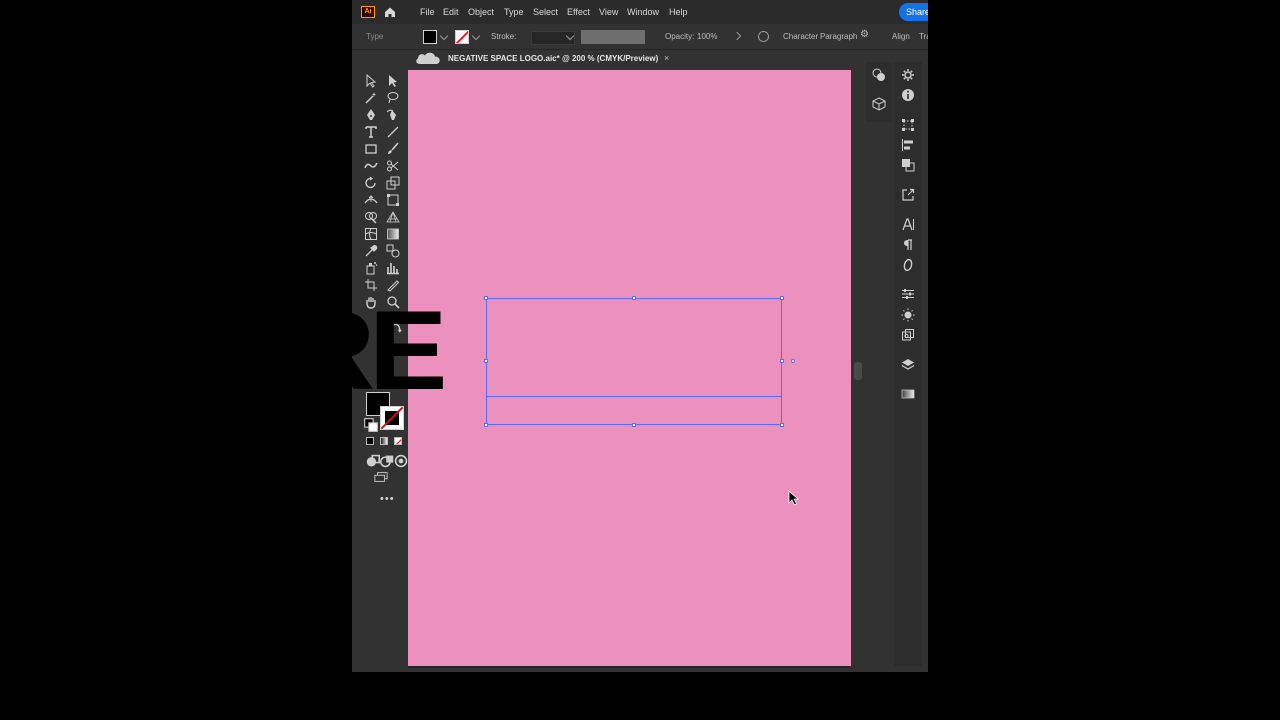 Image resolution: width=1280 pixels, height=720 pixels. Describe the element at coordinates (913, 12) in the screenshot. I see `share-button: Share` at that location.